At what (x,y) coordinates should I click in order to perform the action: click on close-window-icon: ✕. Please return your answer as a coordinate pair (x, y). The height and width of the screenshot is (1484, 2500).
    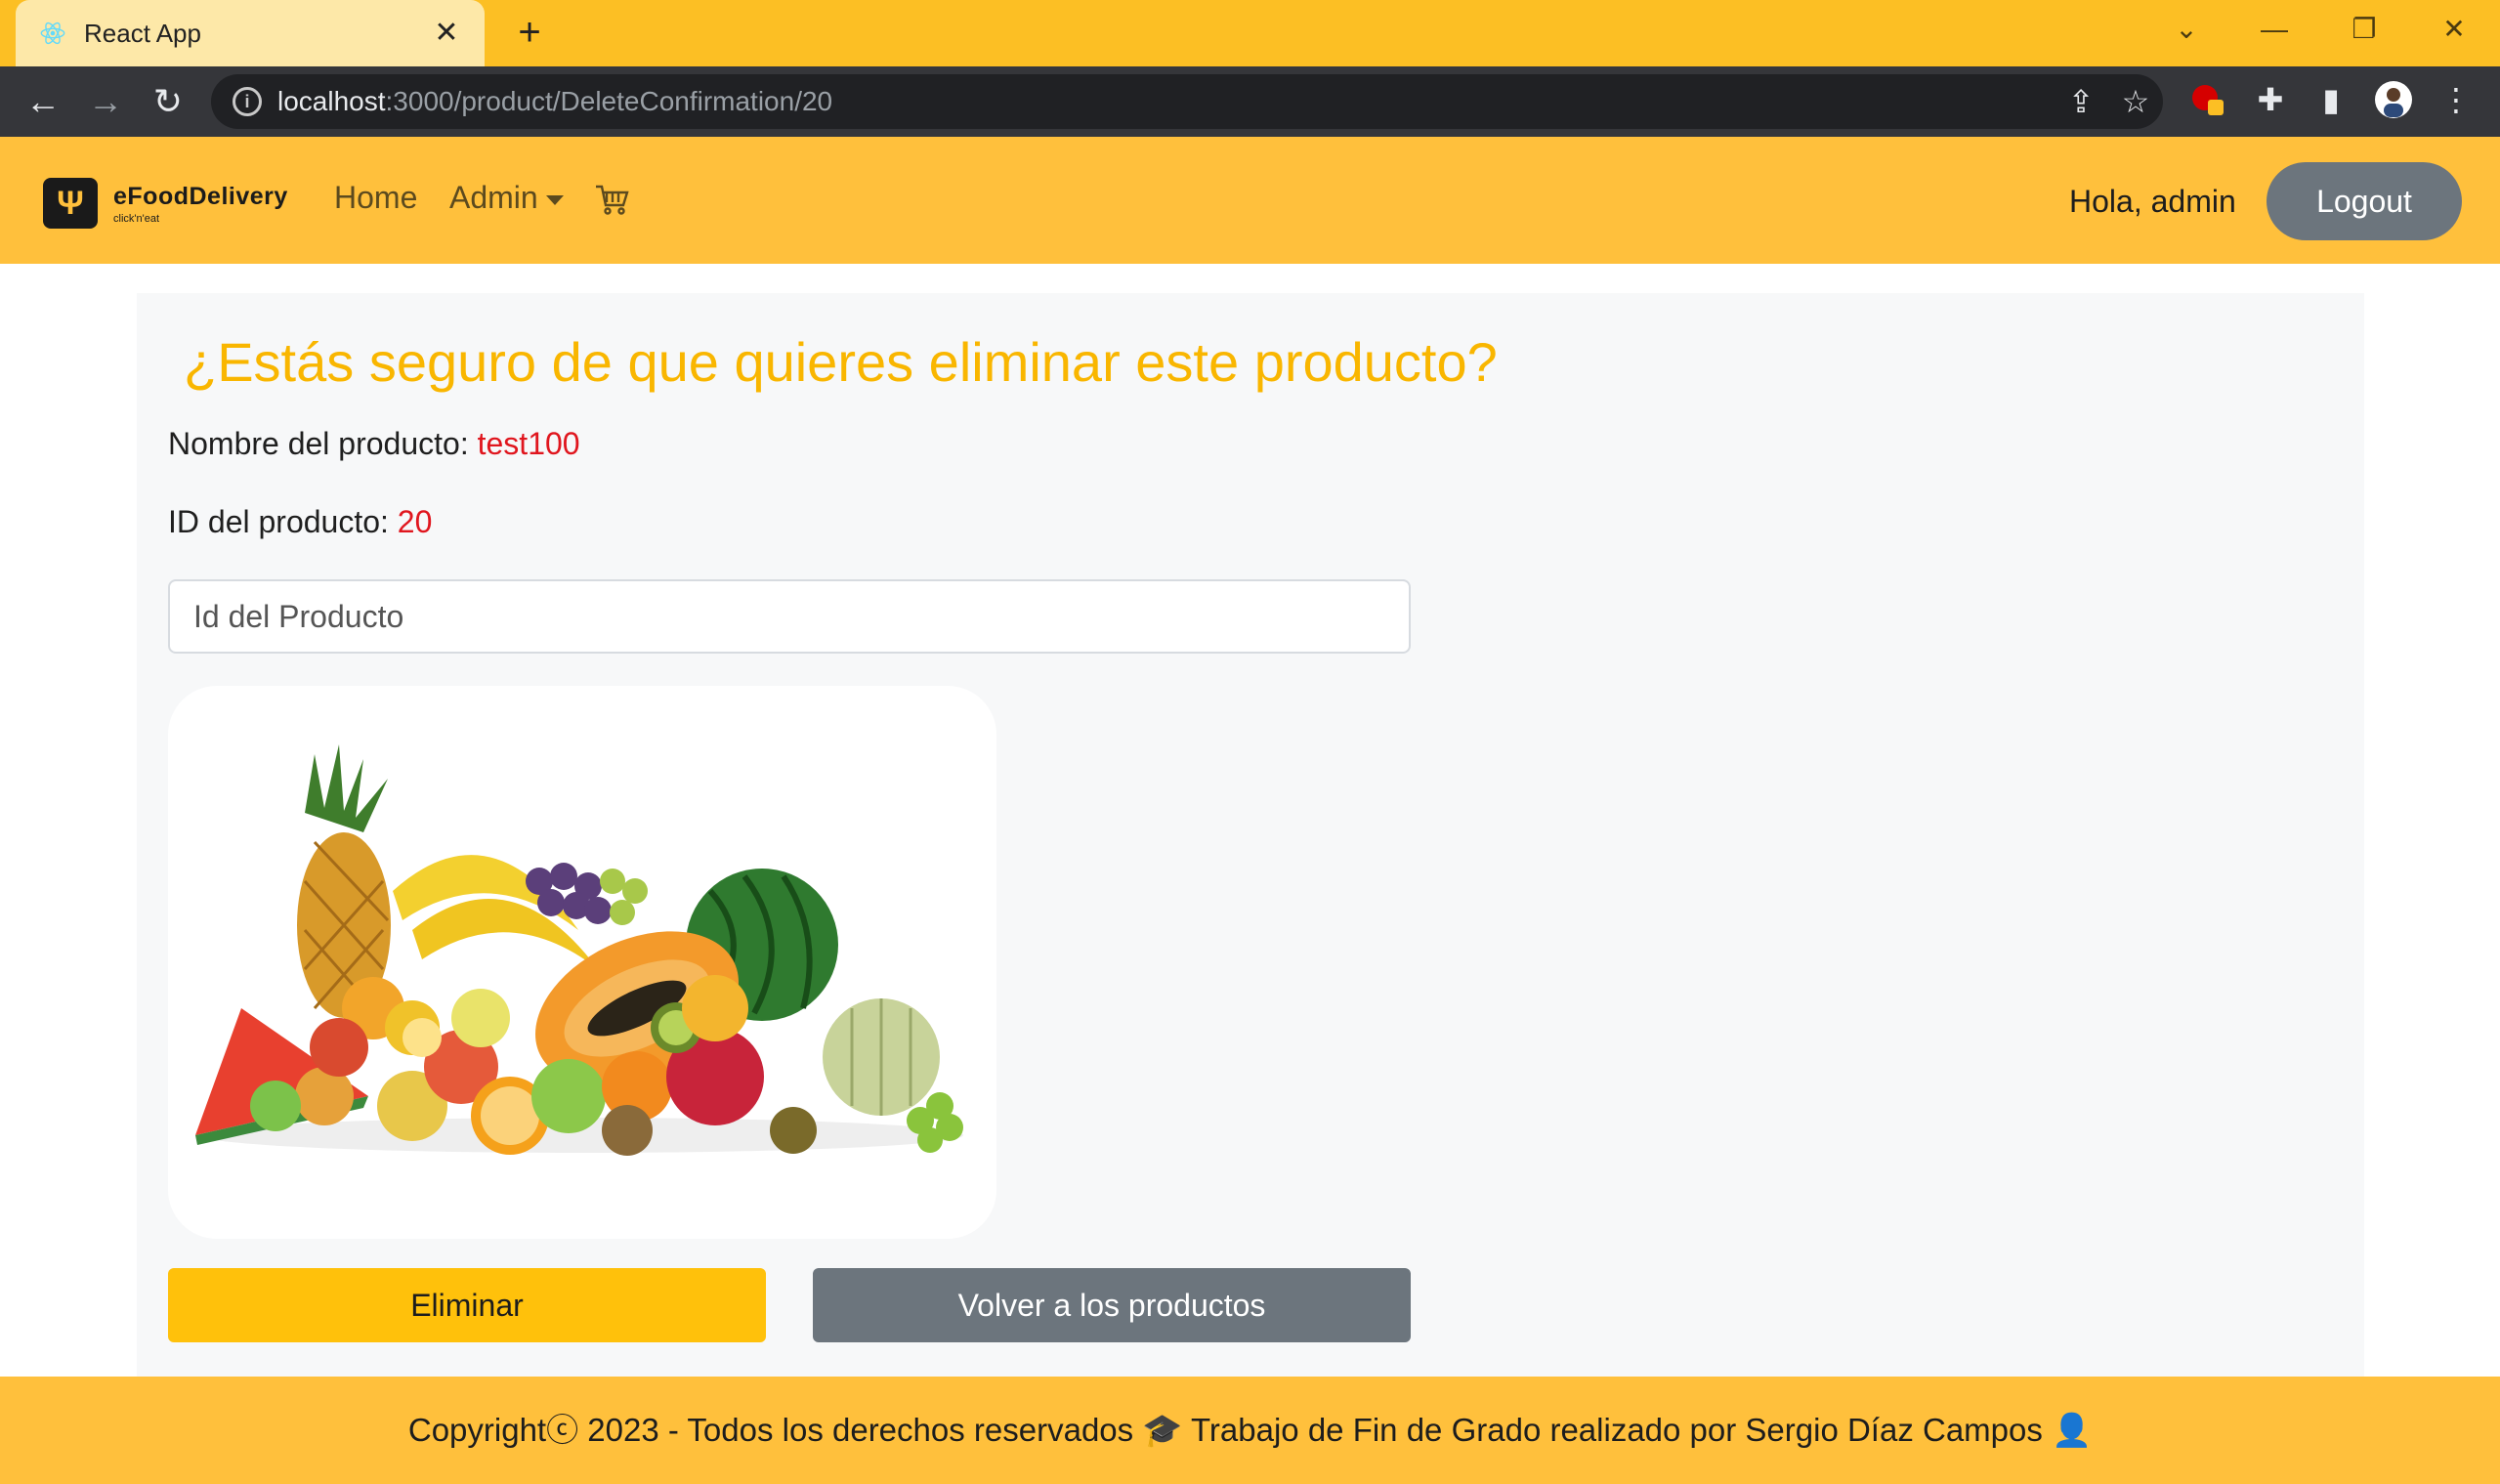
    Looking at the image, I should click on (2455, 30).